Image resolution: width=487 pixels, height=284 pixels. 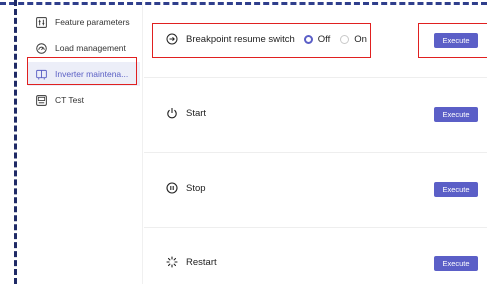 I want to click on sidebar-item-label: CT Test, so click(x=69, y=100).